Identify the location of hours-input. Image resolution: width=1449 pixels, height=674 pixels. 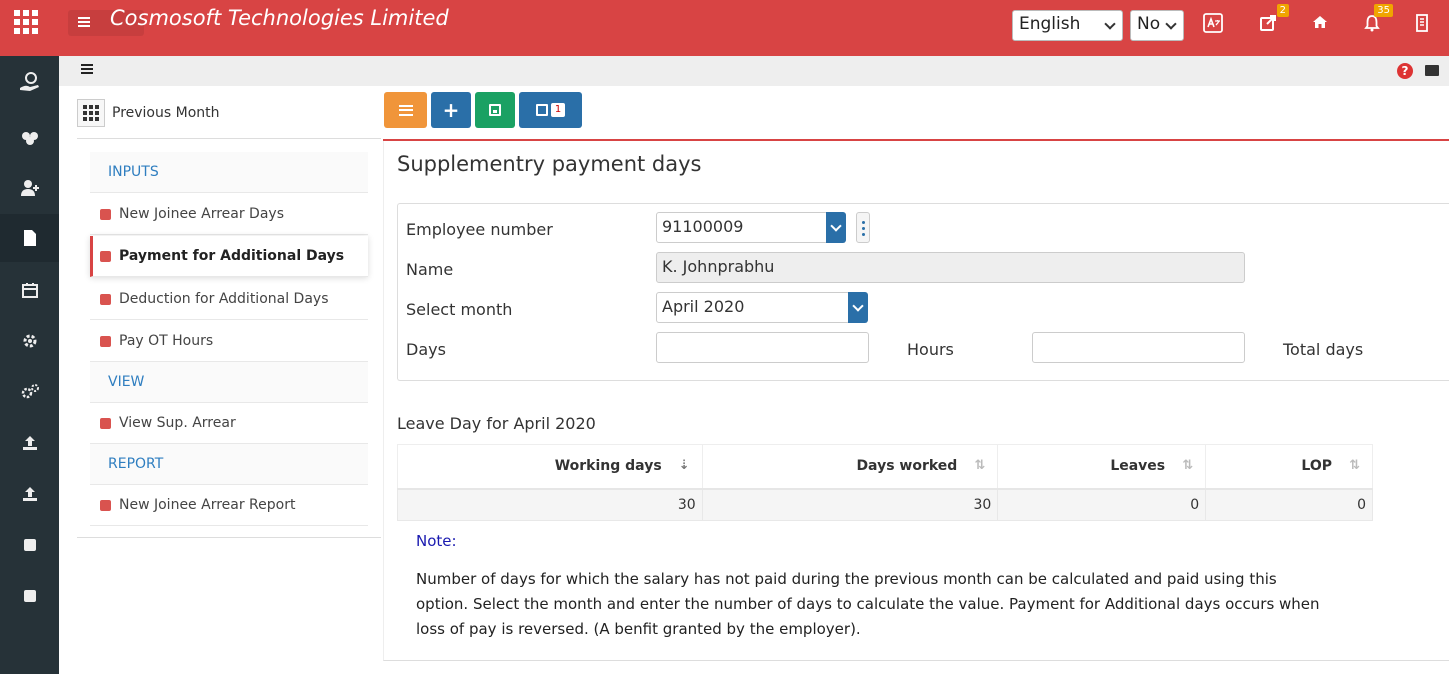
(1138, 347).